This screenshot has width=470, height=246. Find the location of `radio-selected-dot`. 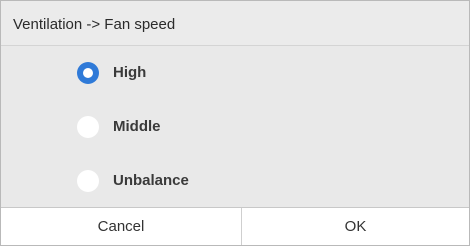

radio-selected-dot is located at coordinates (88, 73).